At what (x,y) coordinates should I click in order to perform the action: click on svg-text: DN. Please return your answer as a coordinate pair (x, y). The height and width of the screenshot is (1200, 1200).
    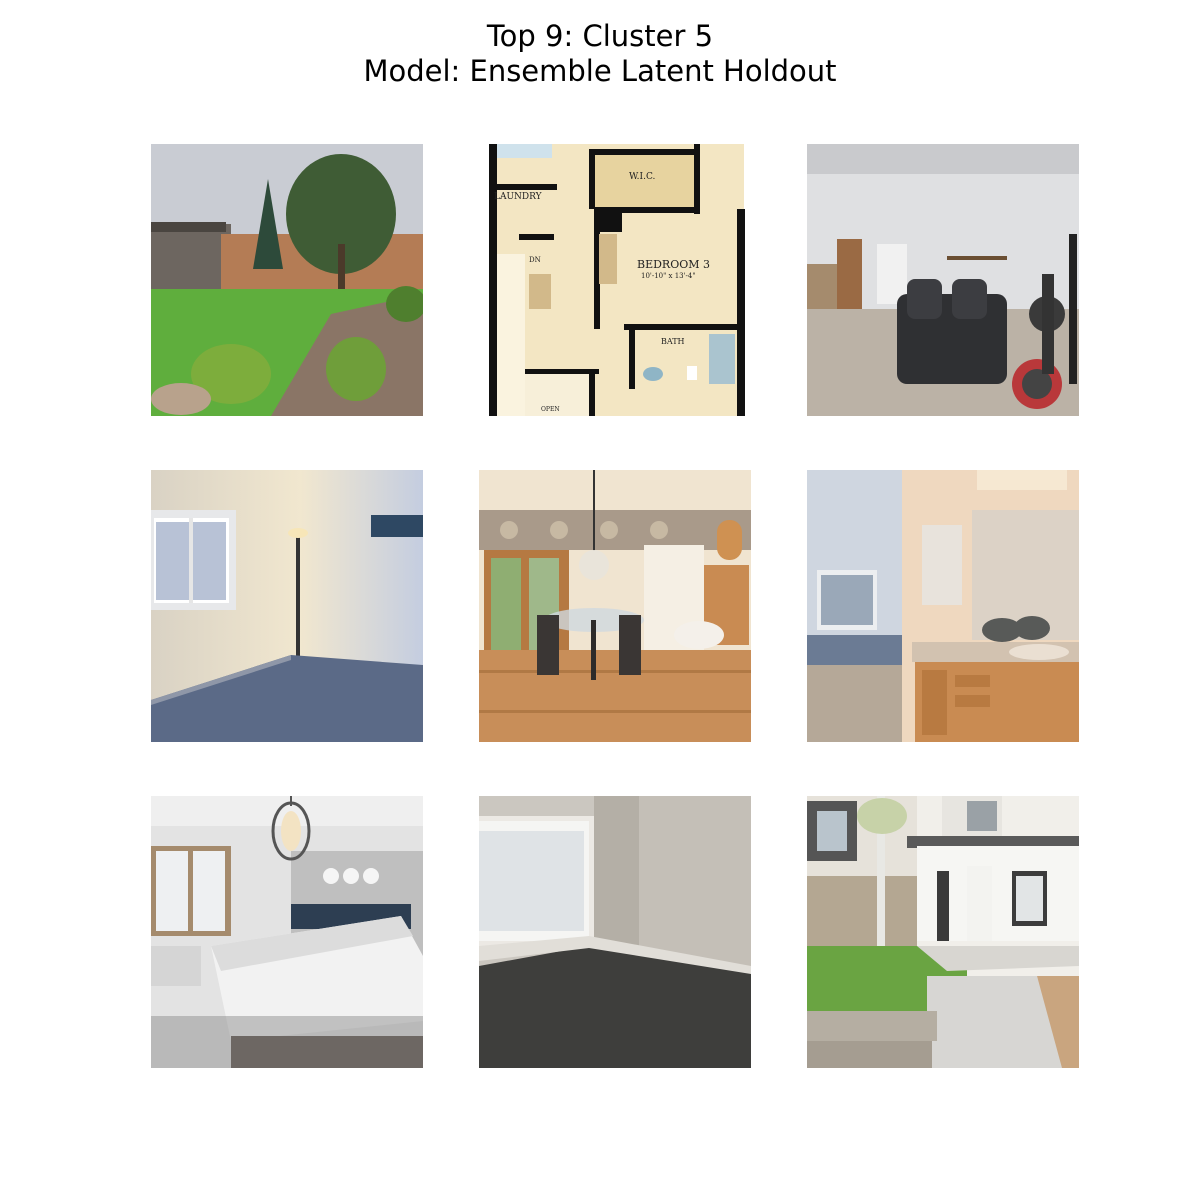
    Looking at the image, I should click on (535, 260).